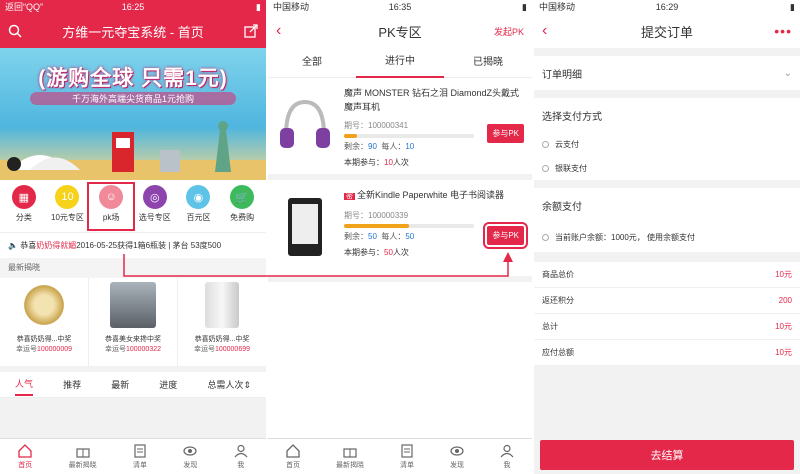 Image resolution: width=800 pixels, height=474 pixels. Describe the element at coordinates (388, 162) in the screenshot. I see `participate-value: 10` at that location.